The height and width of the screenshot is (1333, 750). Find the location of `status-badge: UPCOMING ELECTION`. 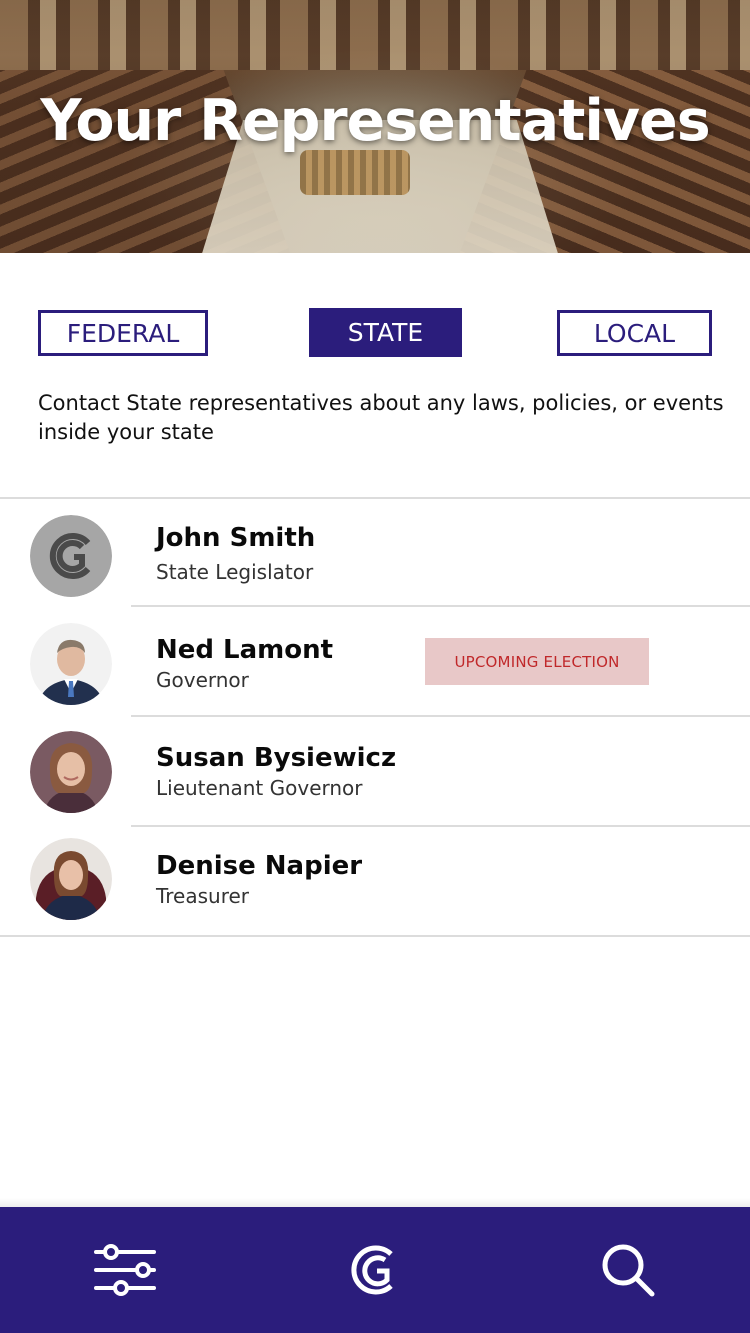

status-badge: UPCOMING ELECTION is located at coordinates (537, 661).